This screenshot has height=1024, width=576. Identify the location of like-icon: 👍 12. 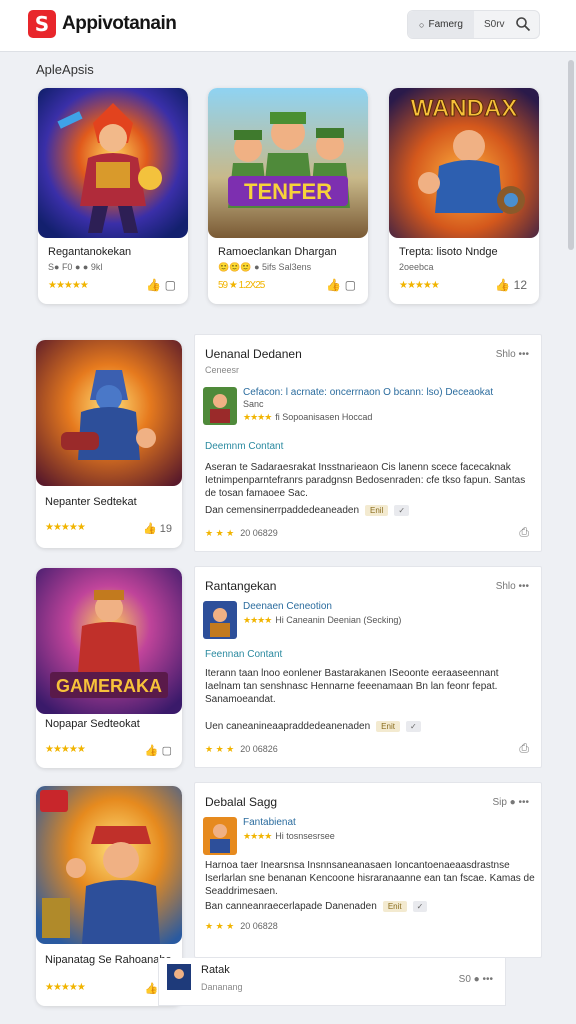
(511, 285).